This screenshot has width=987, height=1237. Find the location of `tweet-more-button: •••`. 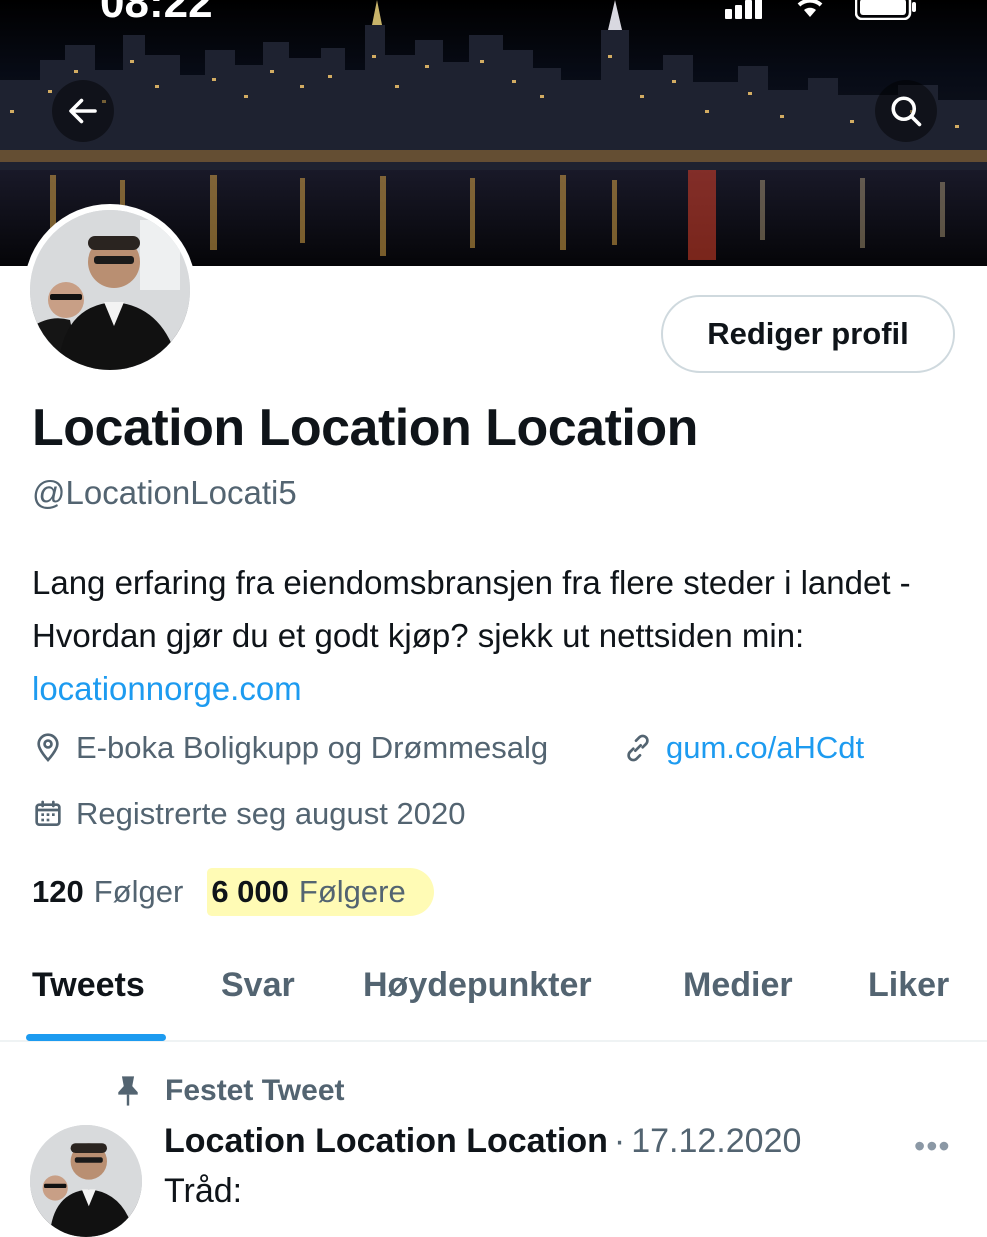

tweet-more-button: ••• is located at coordinates (932, 1146).